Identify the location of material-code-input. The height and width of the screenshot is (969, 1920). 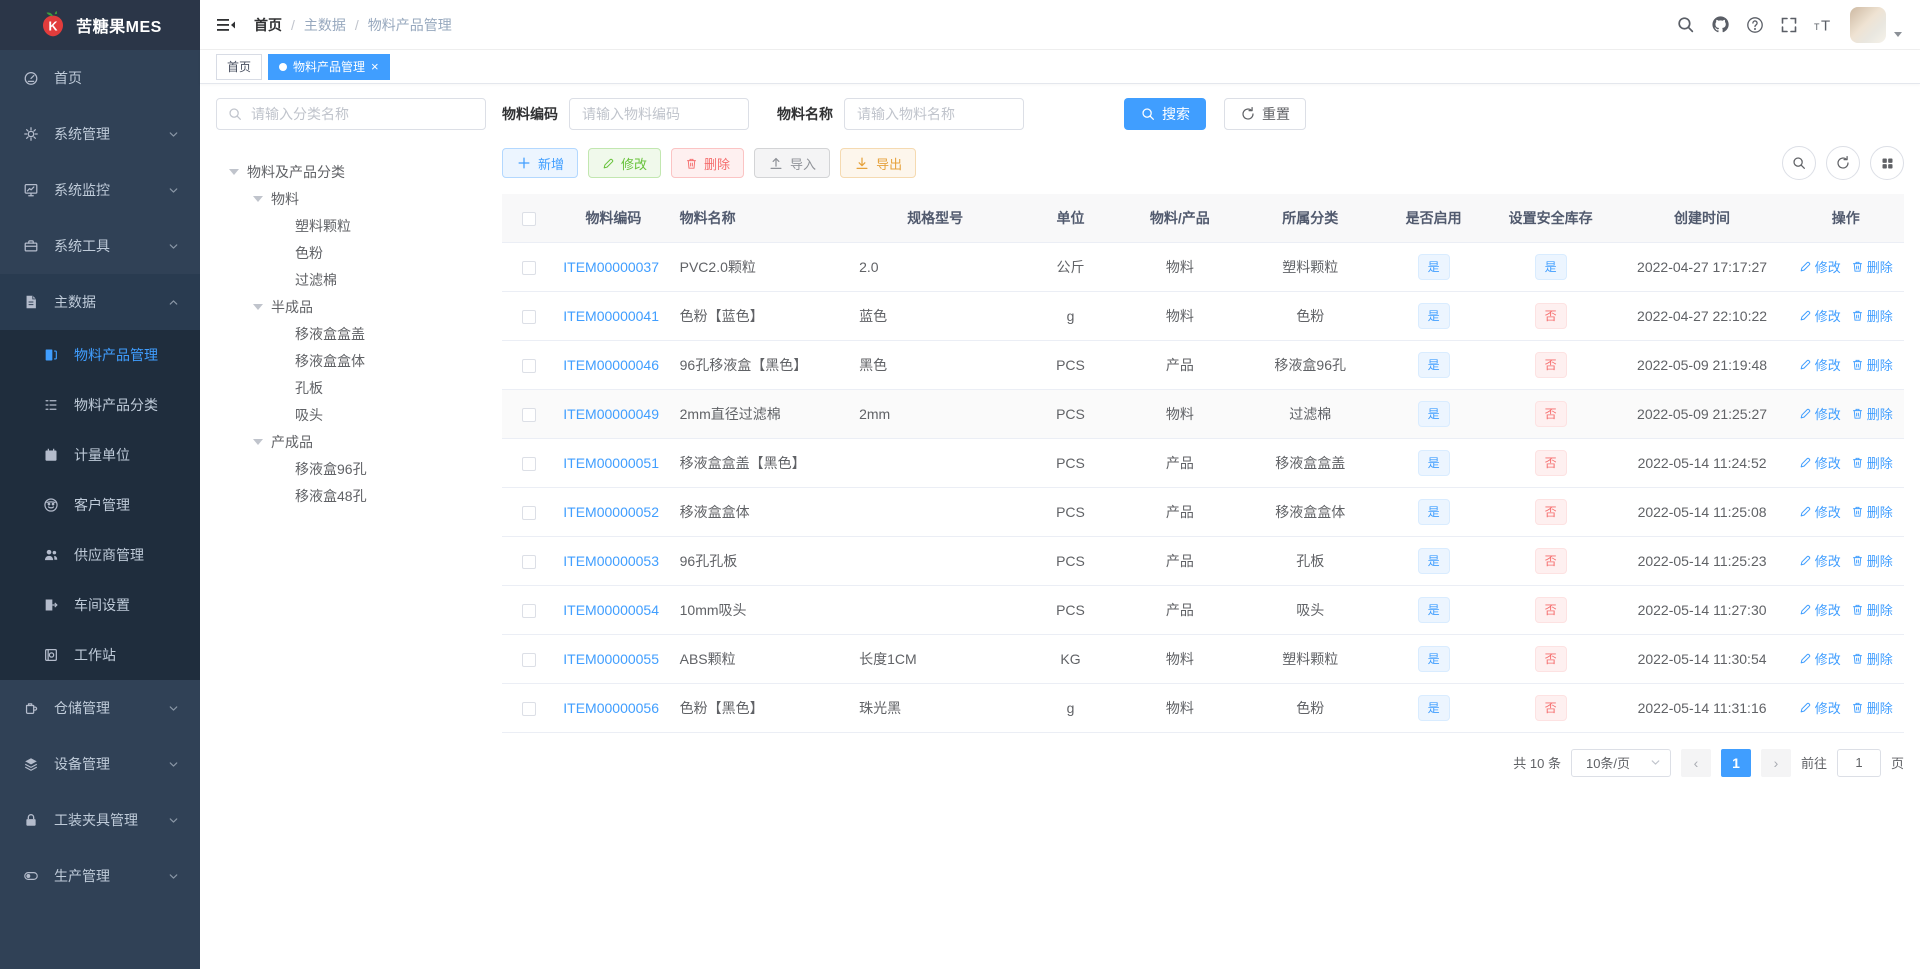
(659, 114).